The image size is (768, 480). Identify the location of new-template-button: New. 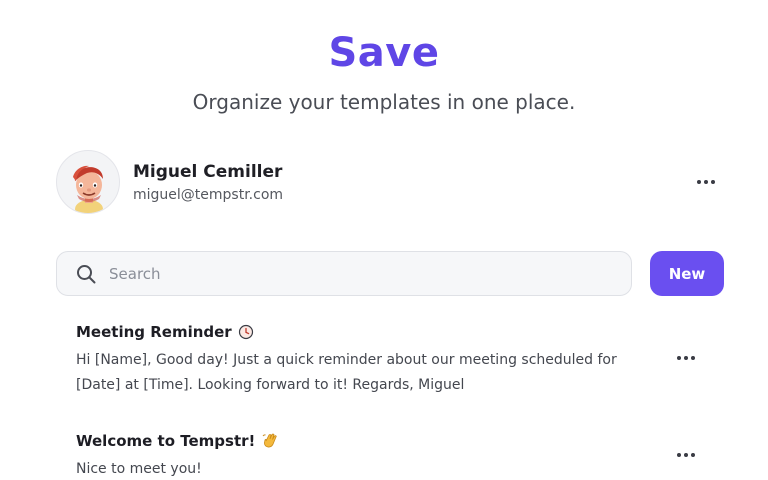
(687, 273).